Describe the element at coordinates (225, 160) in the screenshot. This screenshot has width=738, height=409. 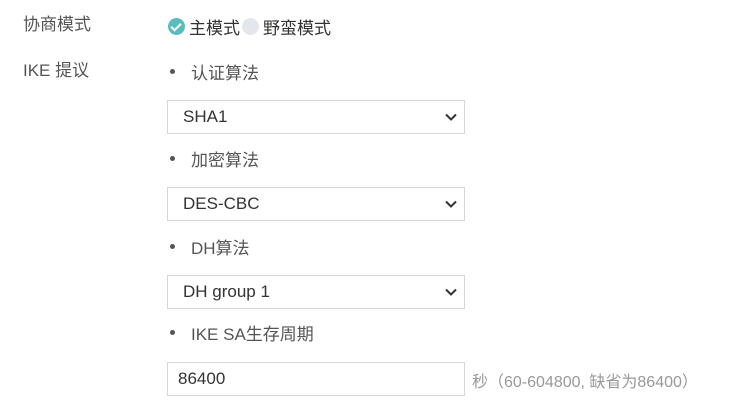
I see `encrypt-algorithm-label: 加密算法` at that location.